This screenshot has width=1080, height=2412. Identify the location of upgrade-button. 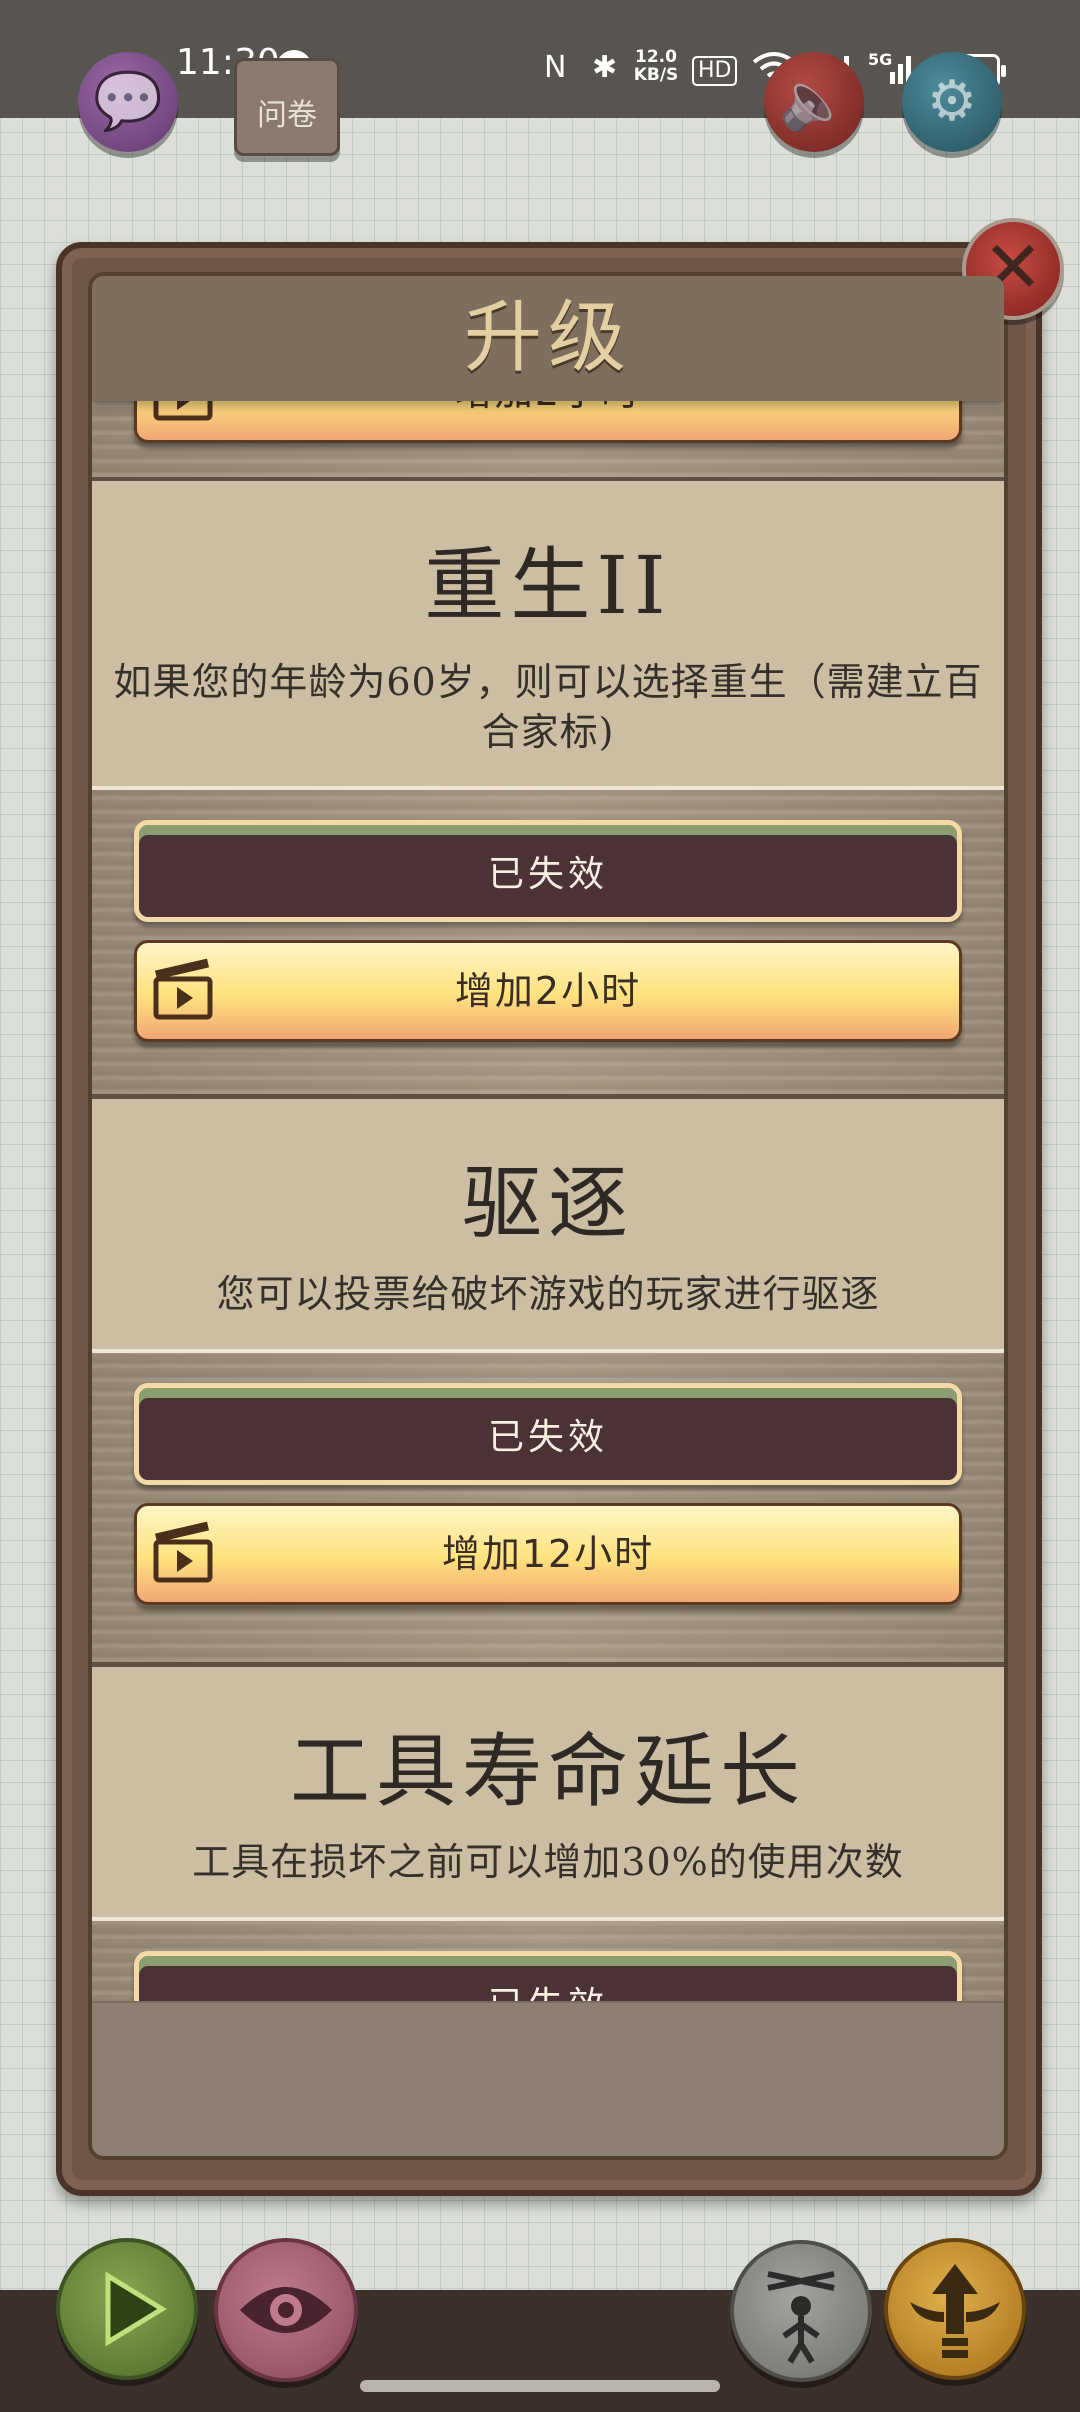
(955, 2309).